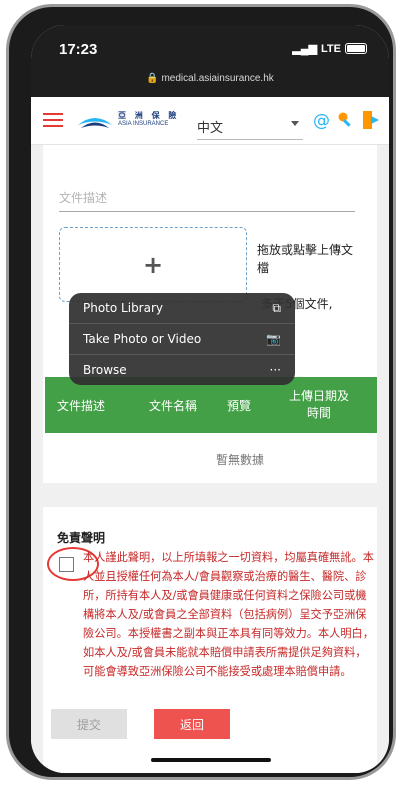 The image size is (402, 786). What do you see at coordinates (321, 121) in the screenshot?
I see `at-icon: @` at bounding box center [321, 121].